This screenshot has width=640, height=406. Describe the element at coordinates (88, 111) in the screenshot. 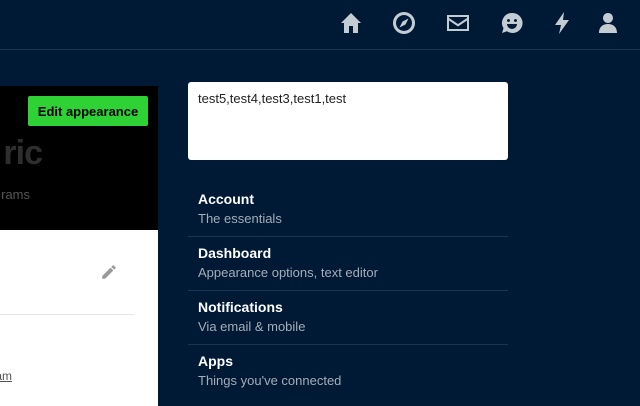

I see `edit-appearance-button: Edit appearance` at that location.